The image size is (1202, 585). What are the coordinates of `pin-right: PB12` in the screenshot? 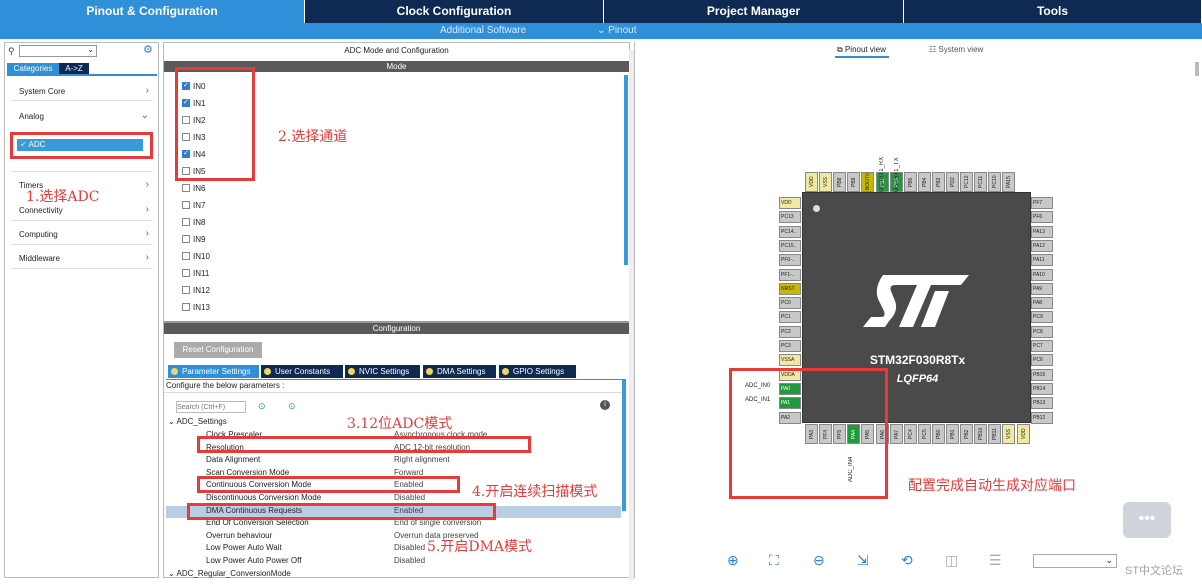 It's located at (1042, 417).